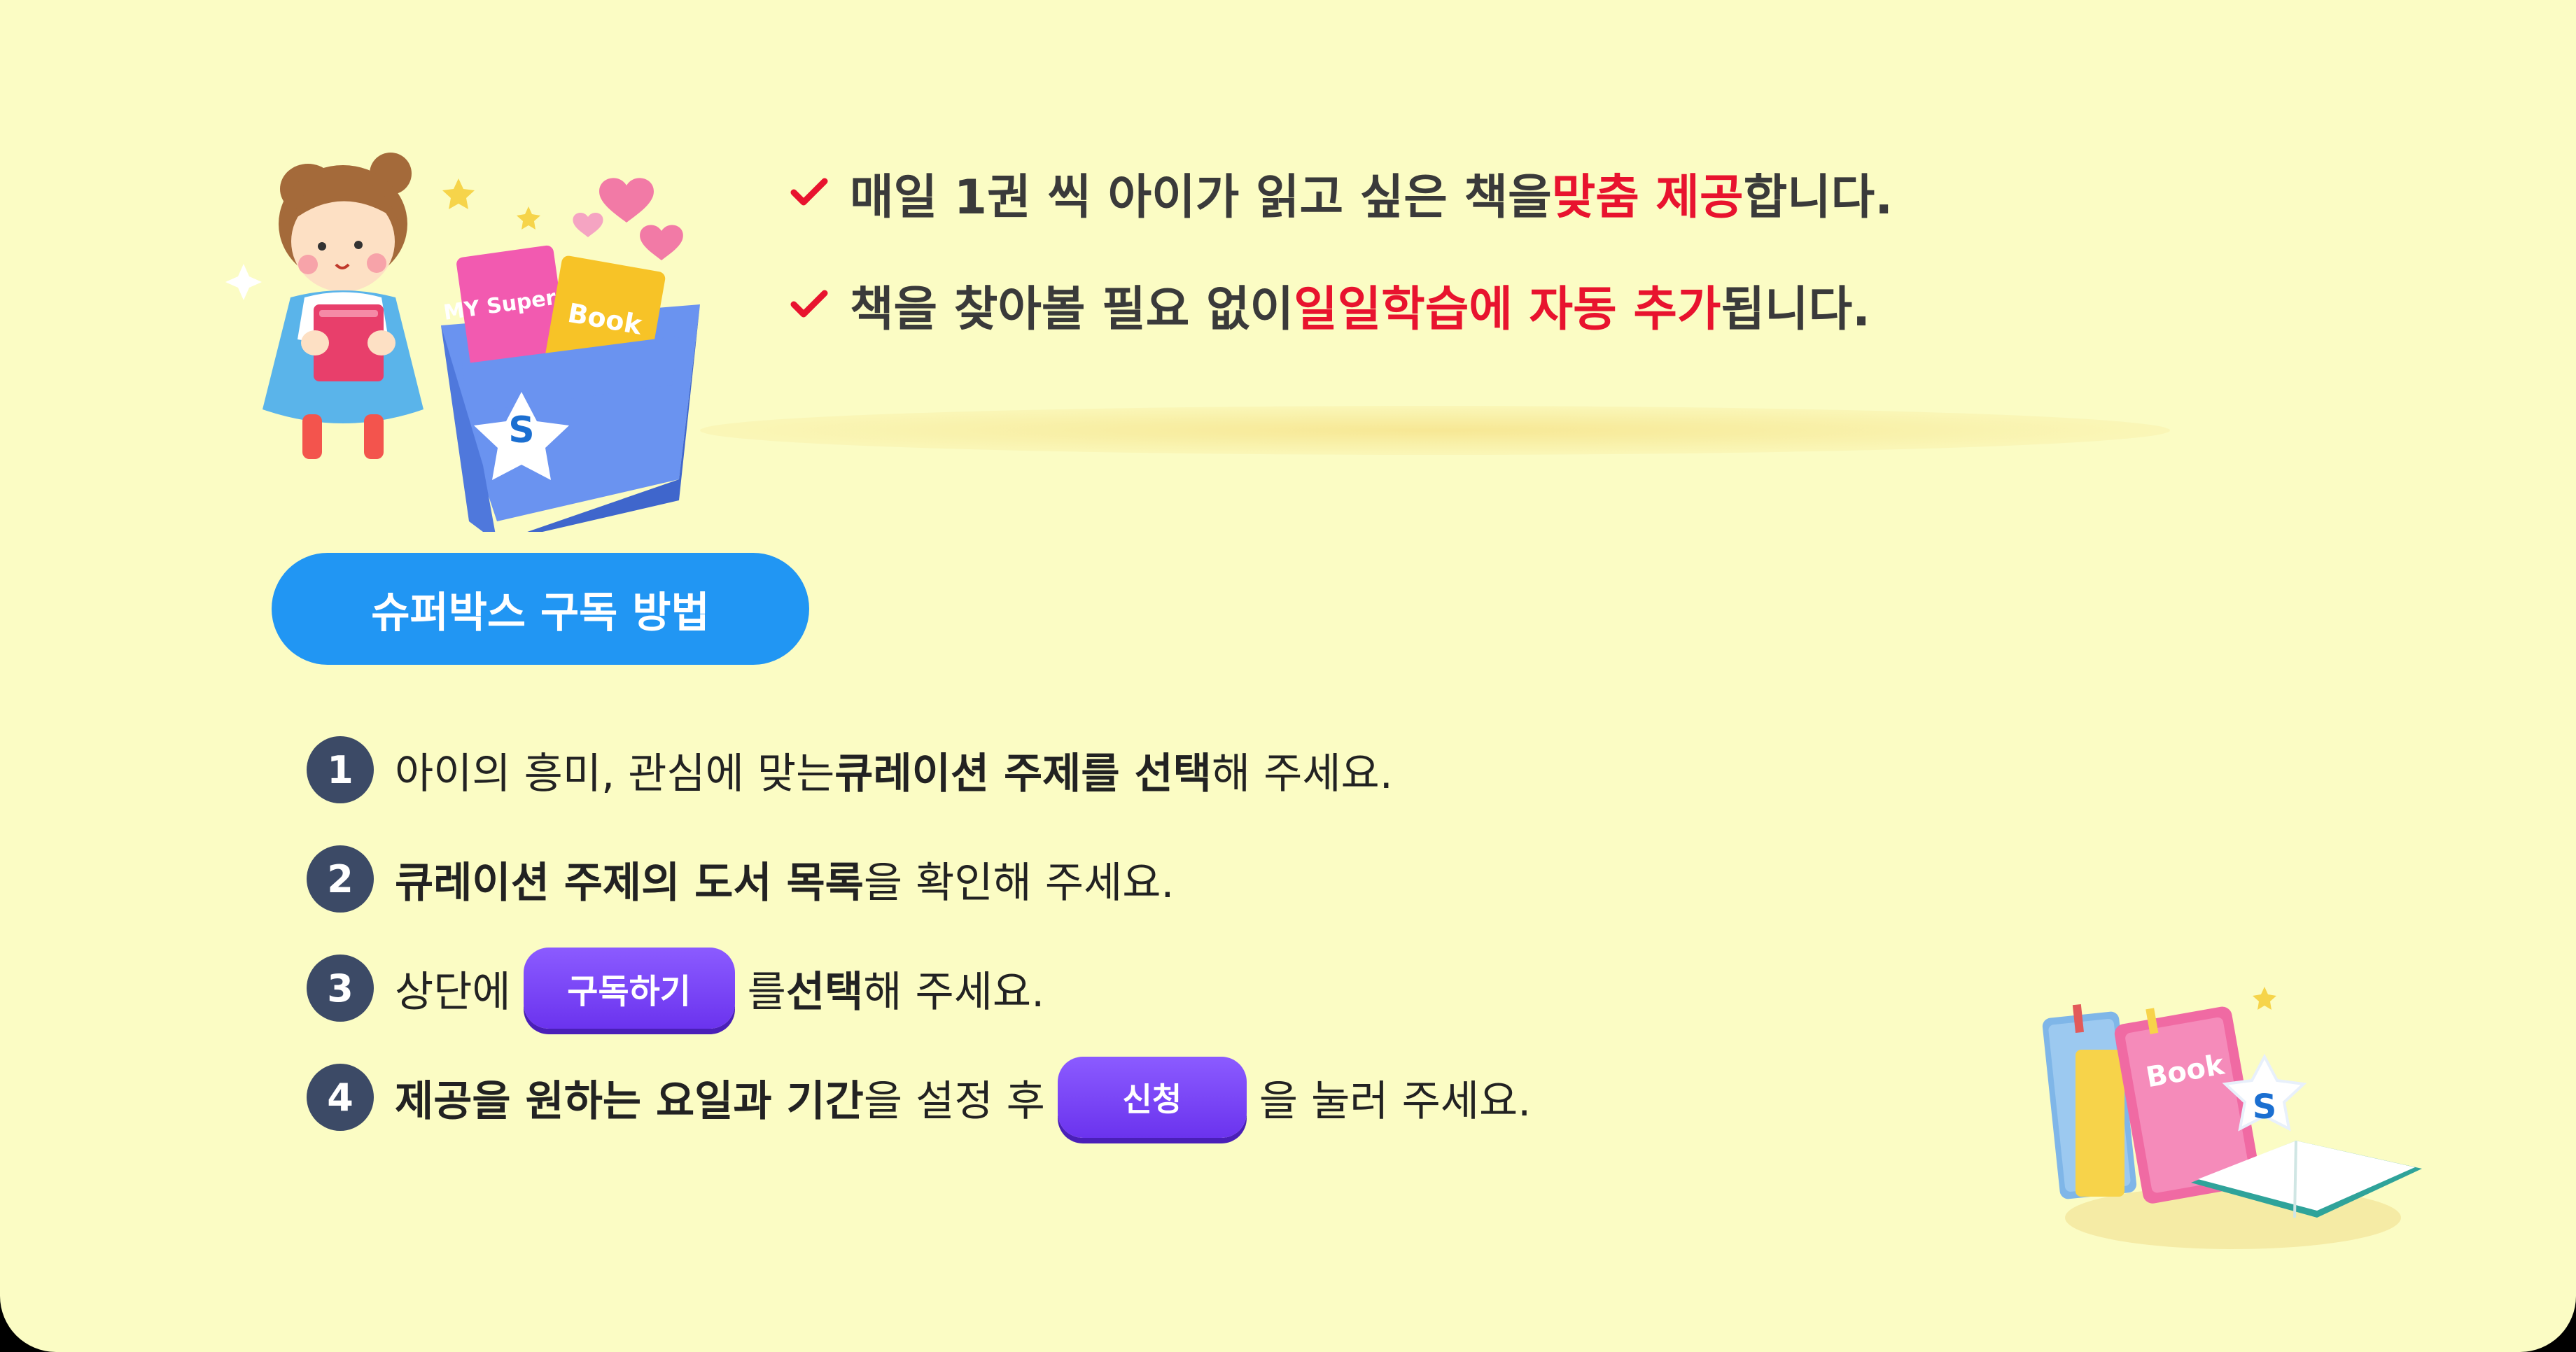 This screenshot has height=1352, width=2576. I want to click on step-number-badge: 2, so click(340, 879).